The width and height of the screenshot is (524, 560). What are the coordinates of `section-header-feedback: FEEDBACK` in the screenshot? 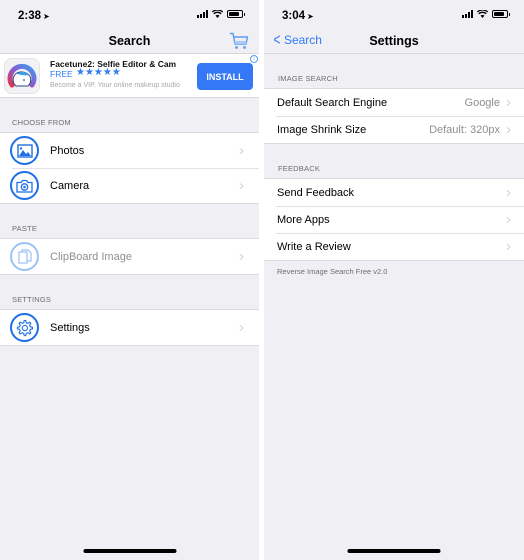 It's located at (299, 168).